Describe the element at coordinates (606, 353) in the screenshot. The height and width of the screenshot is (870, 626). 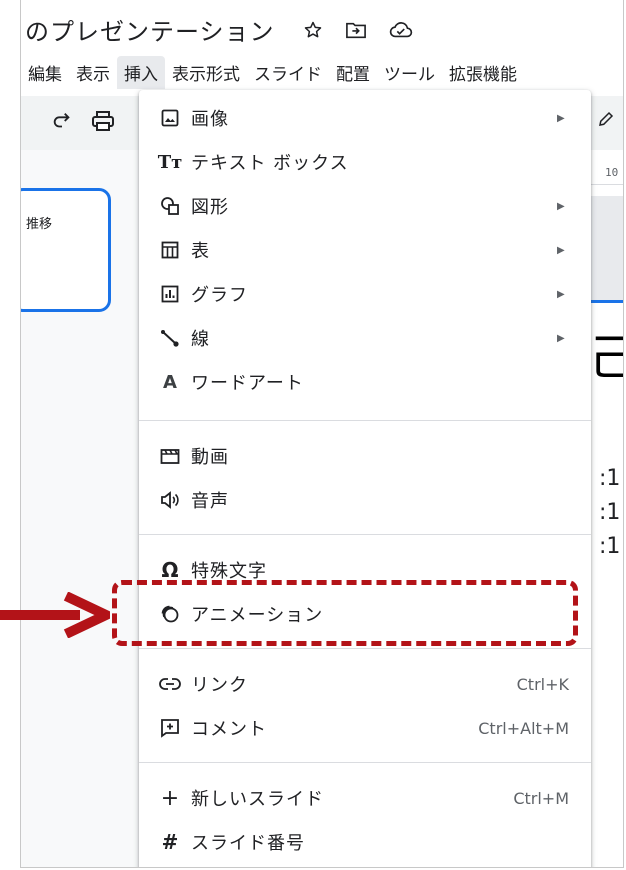
I see `slide-heading-fragment: 己` at that location.